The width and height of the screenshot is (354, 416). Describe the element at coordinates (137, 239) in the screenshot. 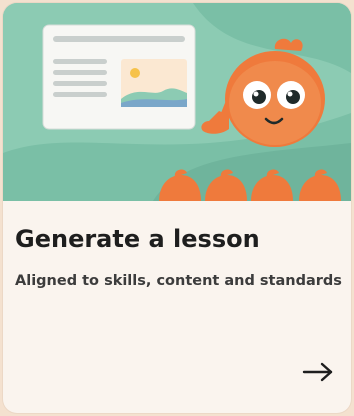

I see `card-title: Generate a lesson` at that location.